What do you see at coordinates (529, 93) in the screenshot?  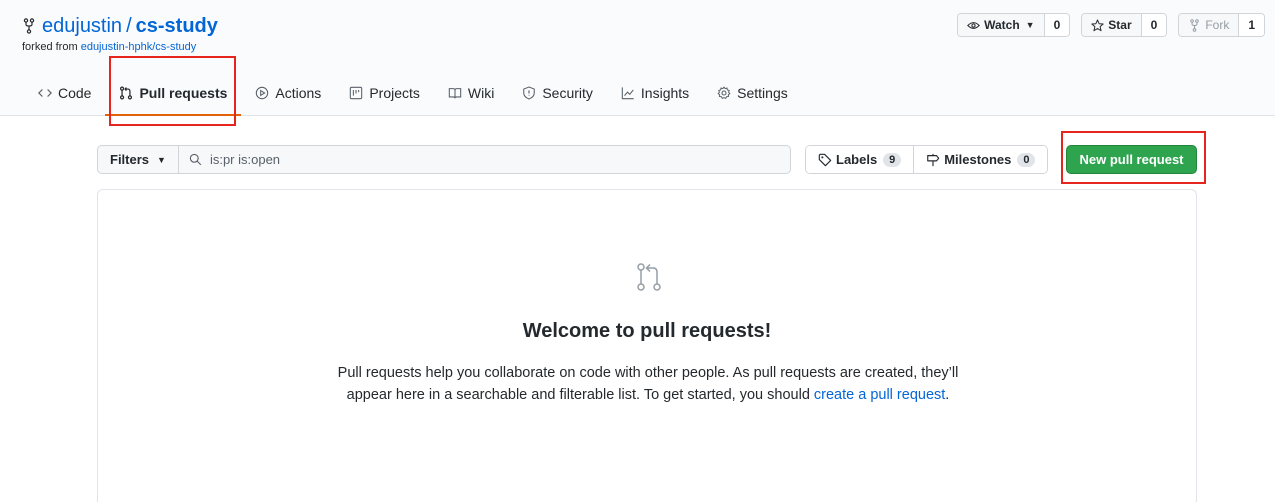 I see `shield-icon` at bounding box center [529, 93].